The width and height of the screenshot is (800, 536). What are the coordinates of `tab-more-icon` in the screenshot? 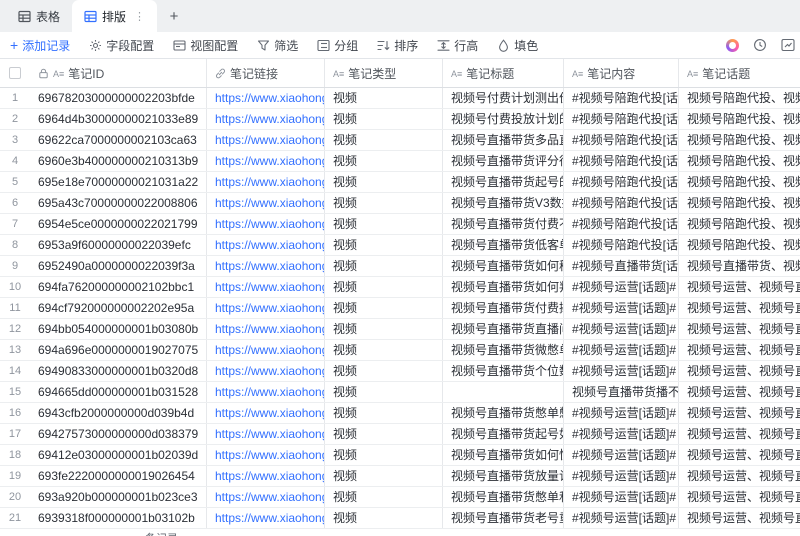 It's located at (139, 16).